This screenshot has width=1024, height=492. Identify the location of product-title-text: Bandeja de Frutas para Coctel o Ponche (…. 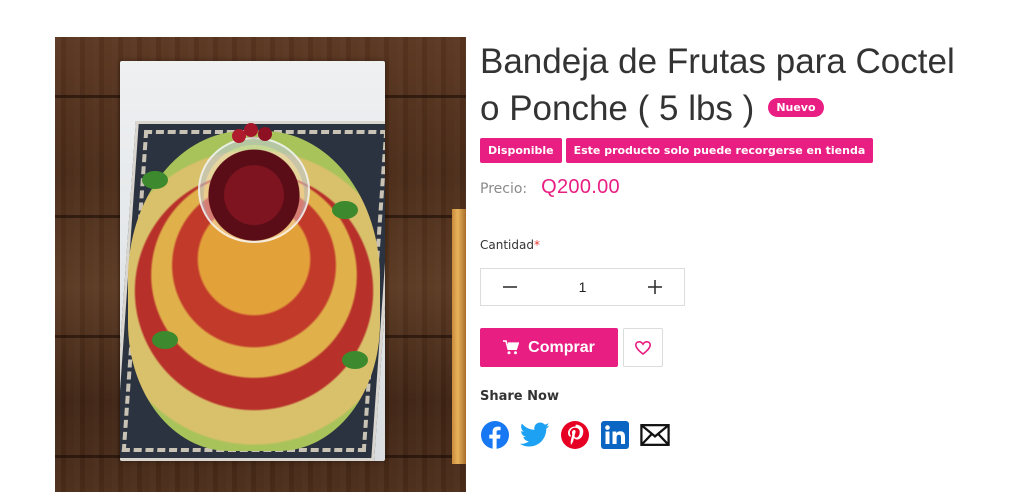
(717, 85).